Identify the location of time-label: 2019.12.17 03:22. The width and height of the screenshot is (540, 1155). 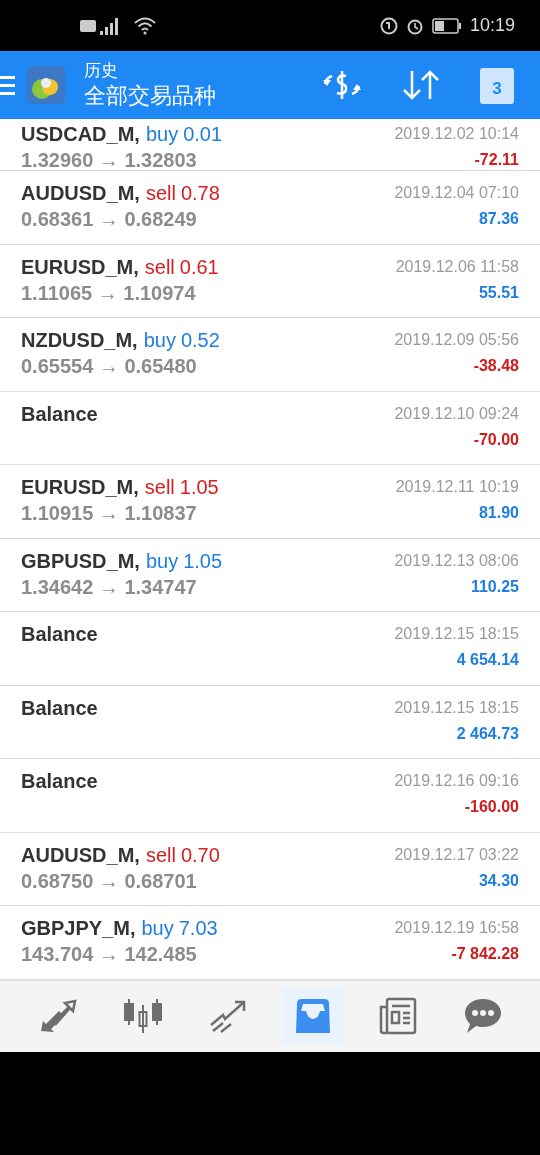
(456, 854).